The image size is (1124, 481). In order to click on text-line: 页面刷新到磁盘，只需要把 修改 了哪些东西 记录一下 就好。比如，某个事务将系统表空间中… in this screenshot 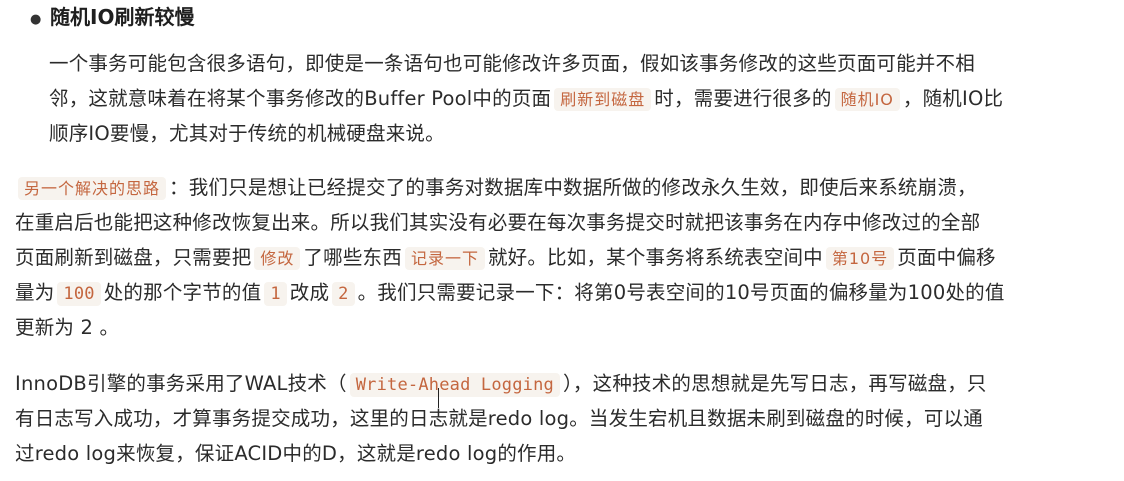, I will do `click(505, 258)`.